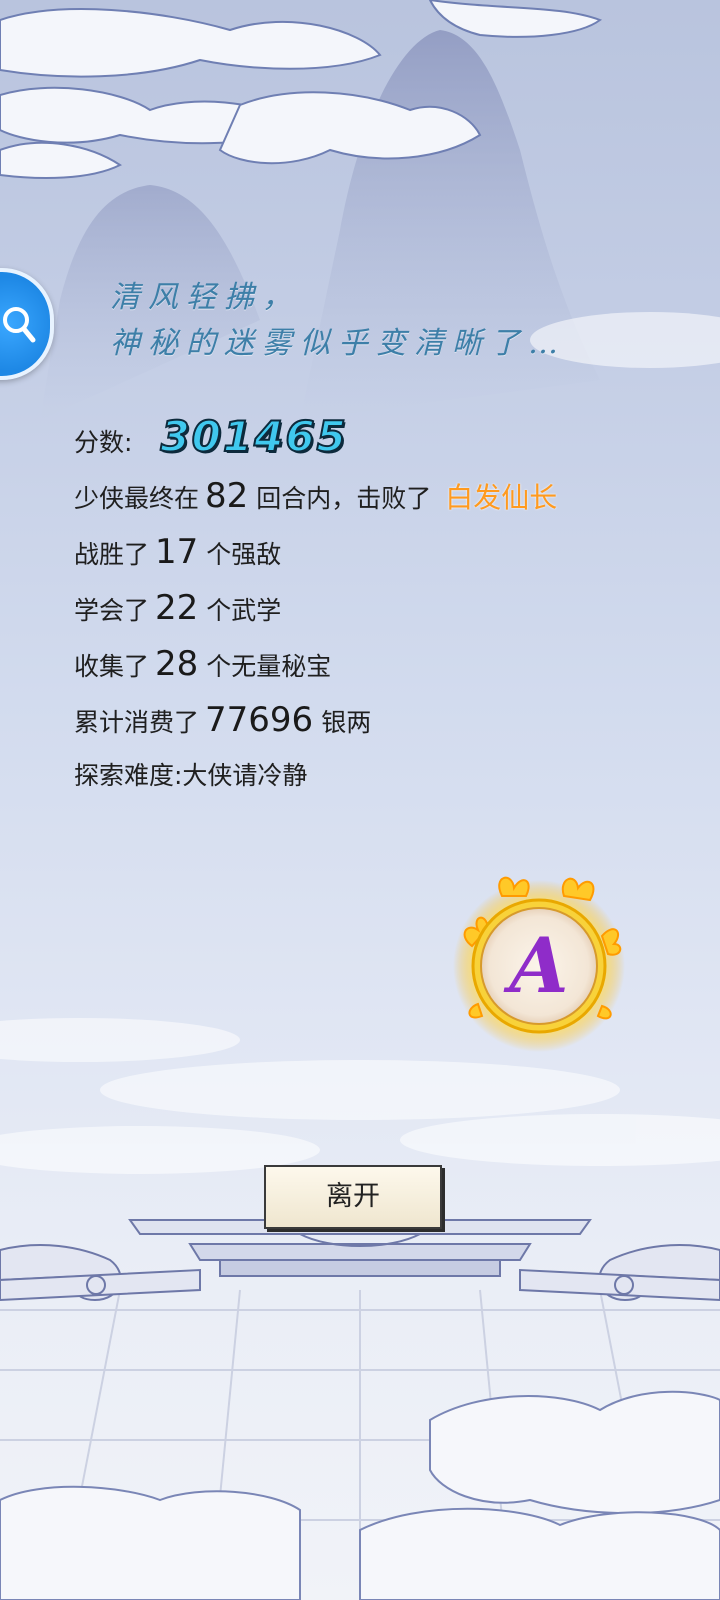 Image resolution: width=720 pixels, height=1600 pixels. I want to click on search-magnifier-icon, so click(19, 325).